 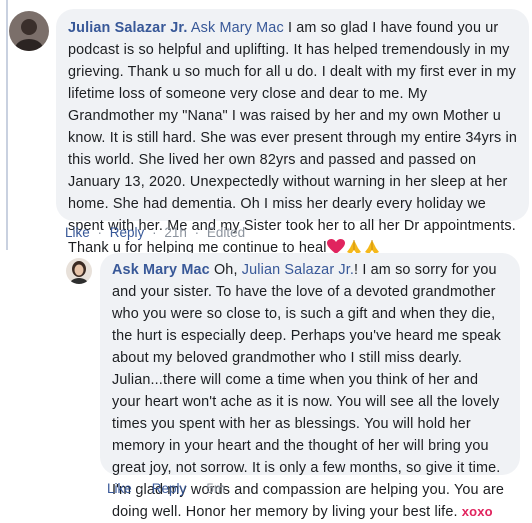 What do you see at coordinates (477, 511) in the screenshot?
I see `signoff: xoxo` at bounding box center [477, 511].